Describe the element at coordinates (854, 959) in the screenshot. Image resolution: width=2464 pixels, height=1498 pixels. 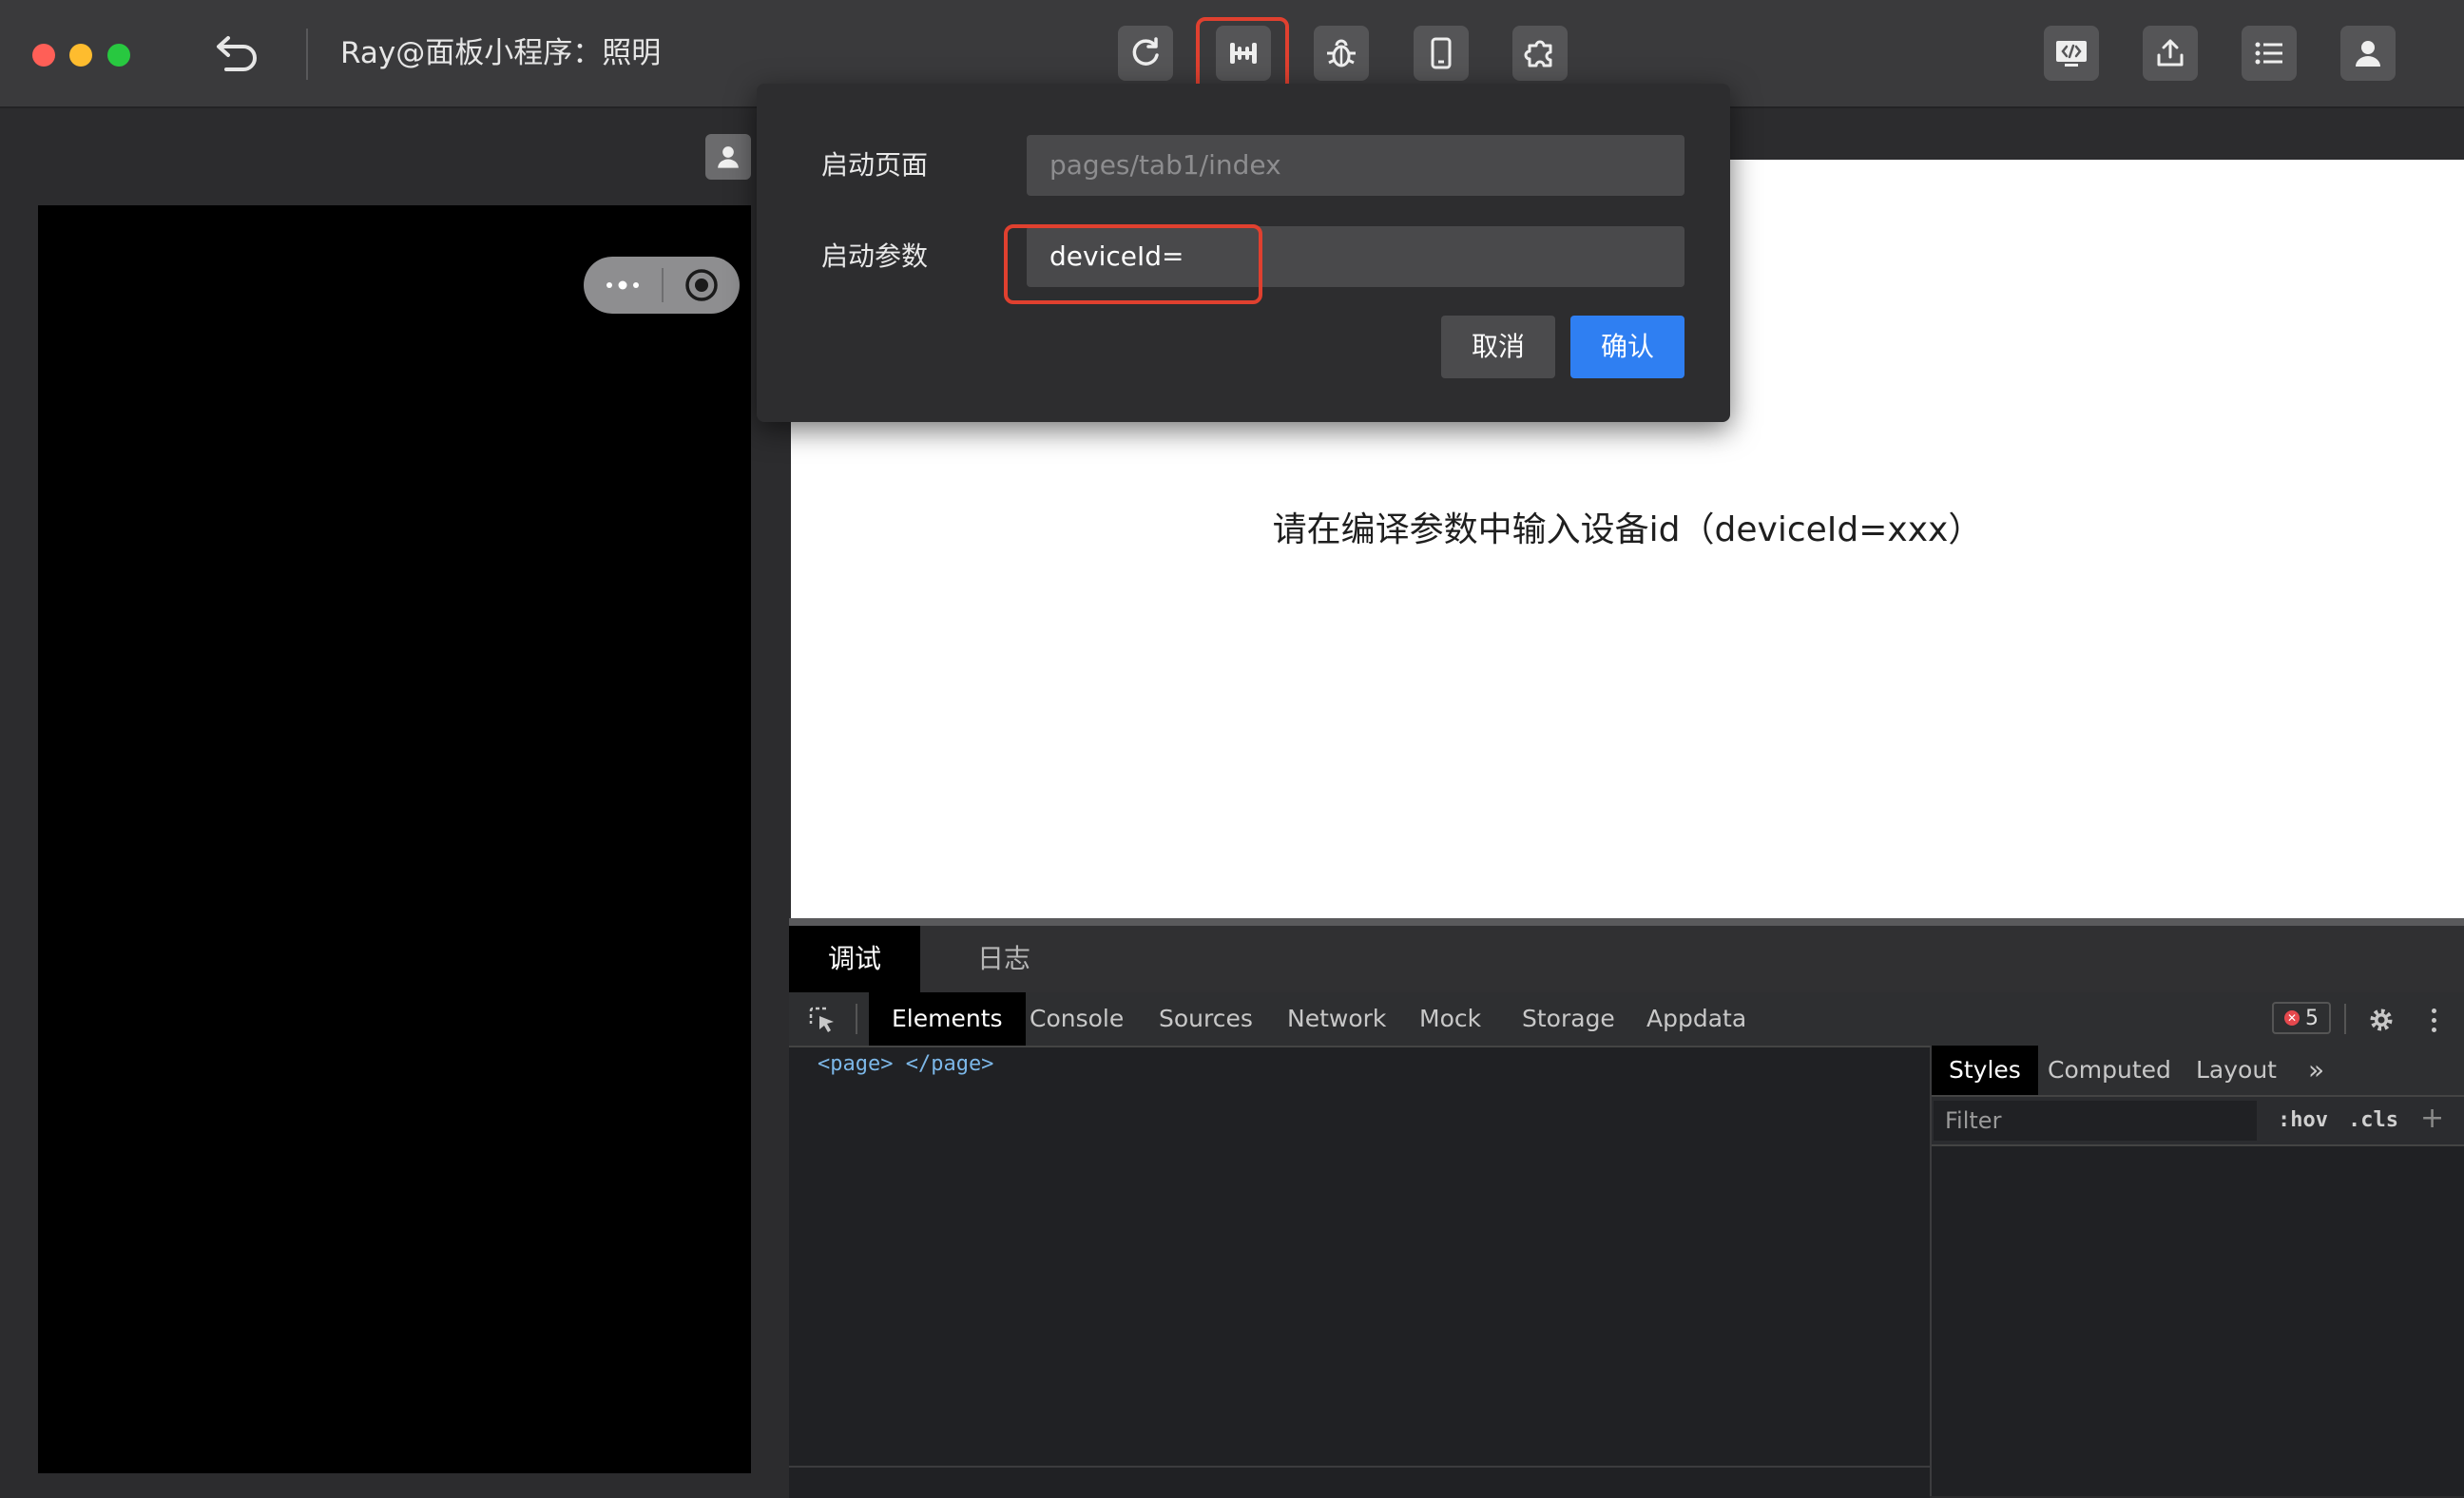
I see `tab-debug: 调试` at that location.